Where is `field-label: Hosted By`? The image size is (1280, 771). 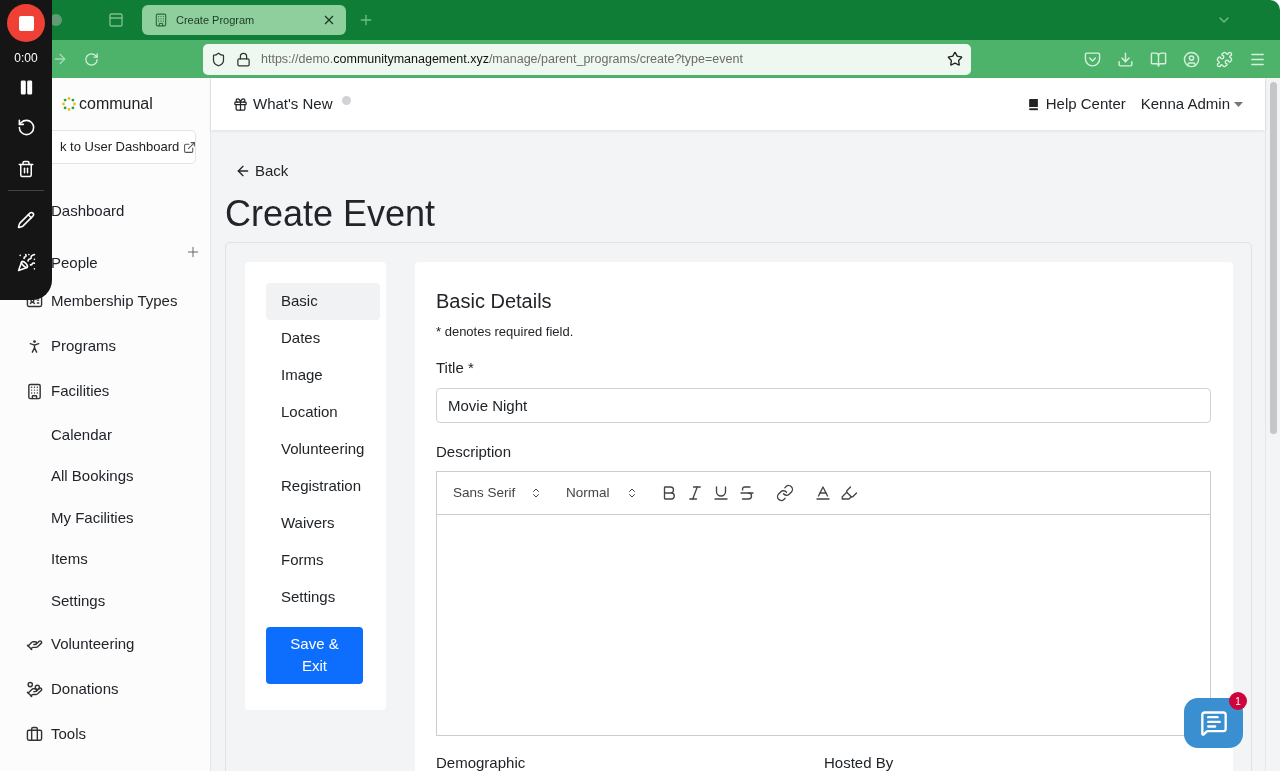 field-label: Hosted By is located at coordinates (859, 762).